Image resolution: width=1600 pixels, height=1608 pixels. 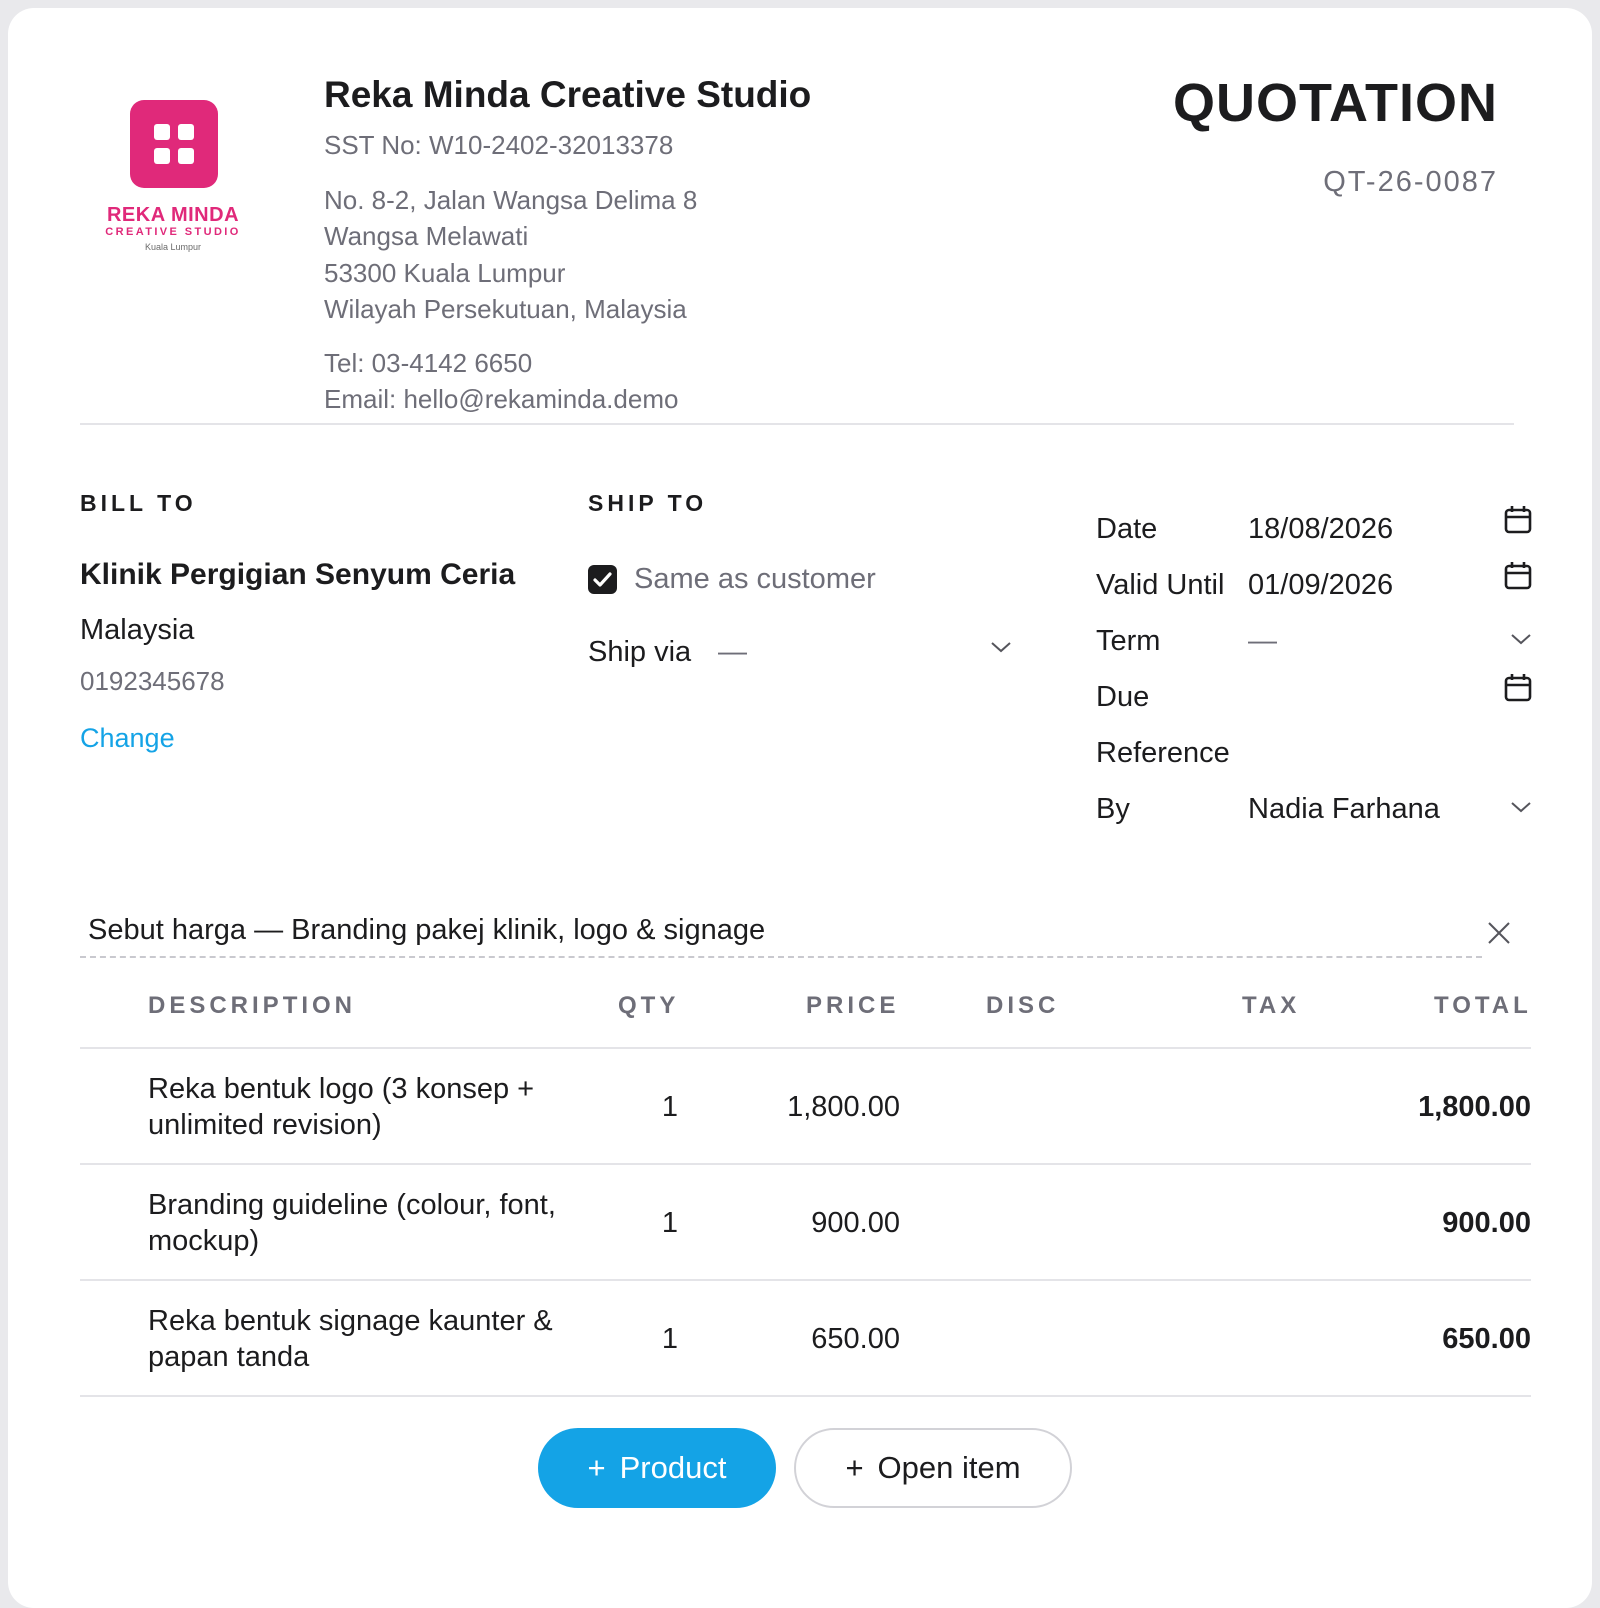 I want to click on reference-input, so click(x=1388, y=755).